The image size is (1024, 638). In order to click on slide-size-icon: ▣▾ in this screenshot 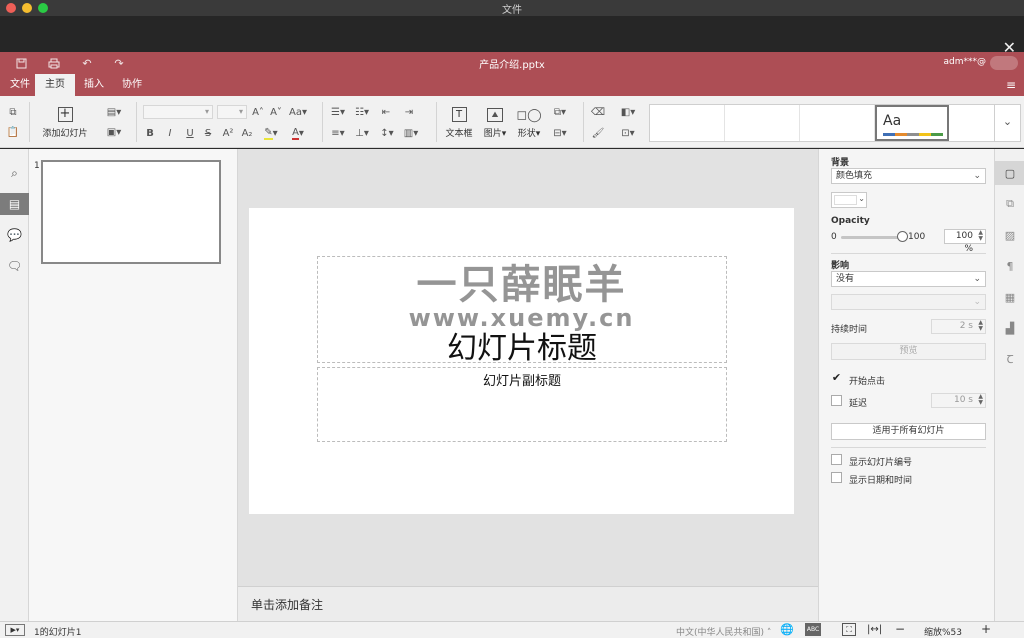, I will do `click(114, 132)`.